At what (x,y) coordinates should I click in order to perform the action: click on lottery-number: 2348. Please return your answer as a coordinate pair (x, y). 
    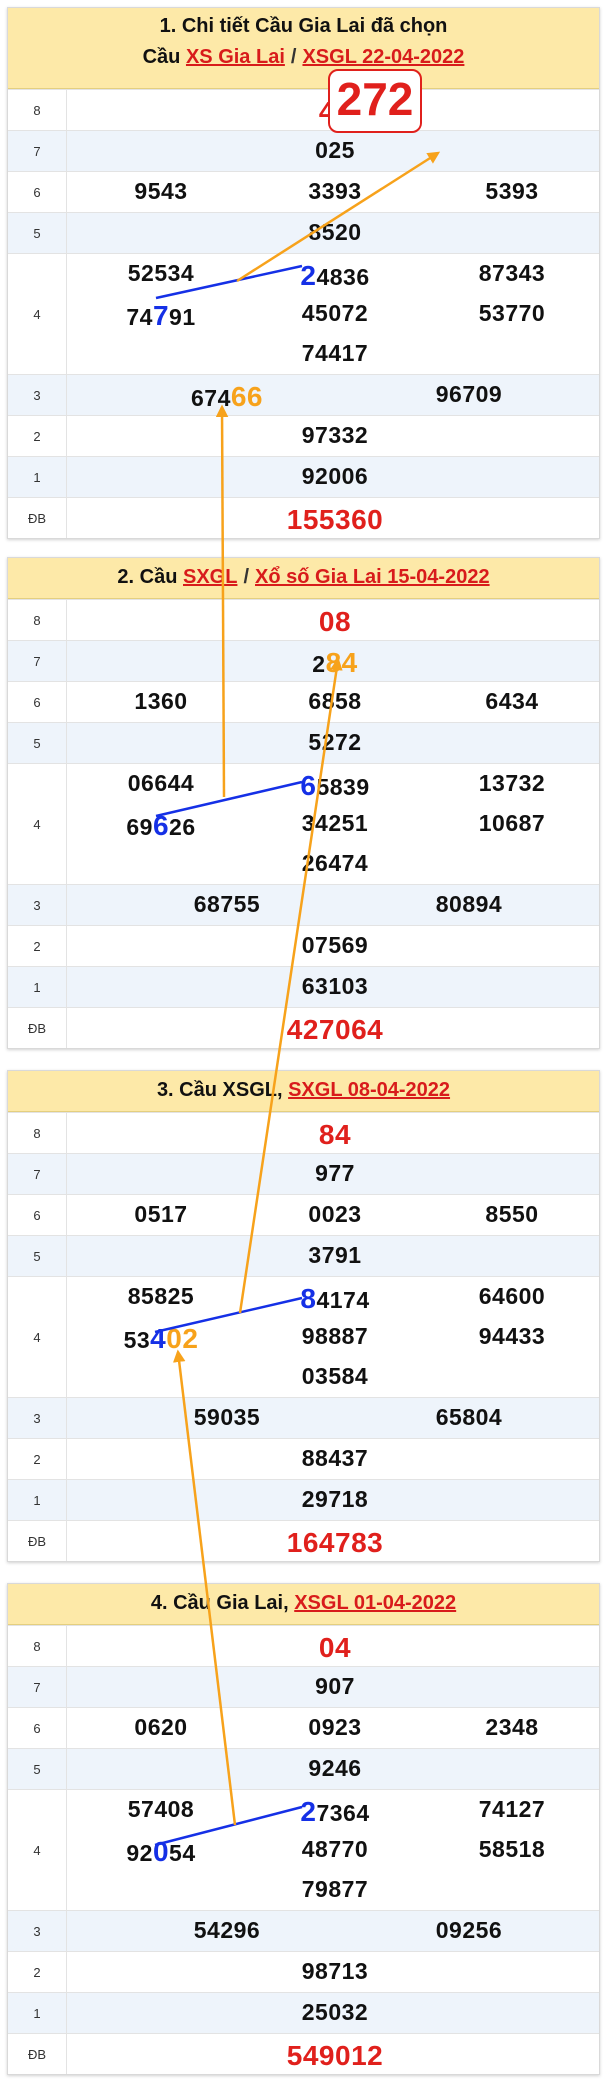
    Looking at the image, I should click on (512, 1727).